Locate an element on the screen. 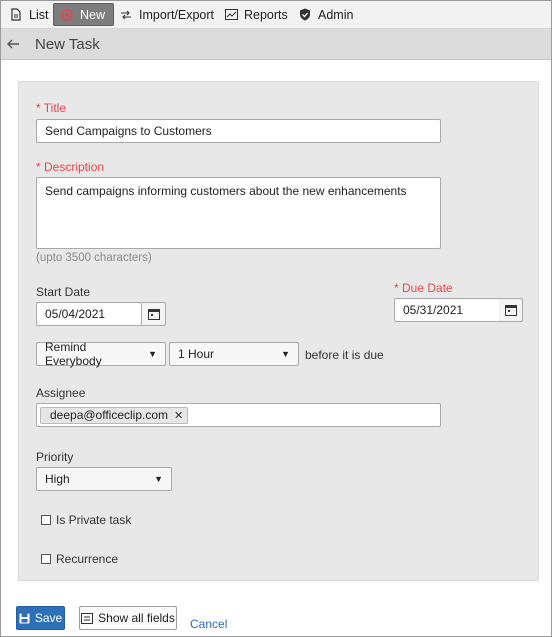 This screenshot has height=637, width=552. recurrence-label: Recurrence is located at coordinates (87, 559).